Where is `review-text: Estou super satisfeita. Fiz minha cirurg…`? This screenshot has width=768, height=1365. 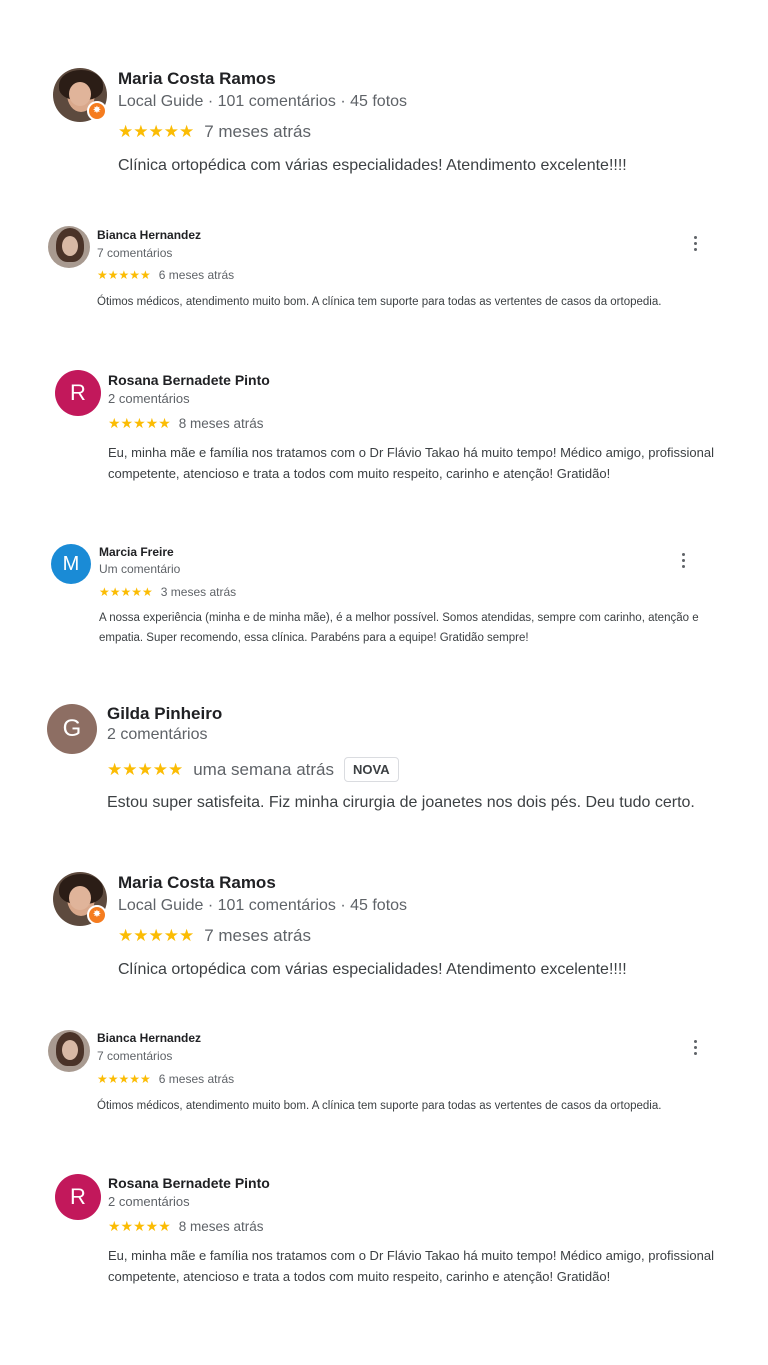
review-text: Estou super satisfeita. Fiz minha cirurg… is located at coordinates (401, 802).